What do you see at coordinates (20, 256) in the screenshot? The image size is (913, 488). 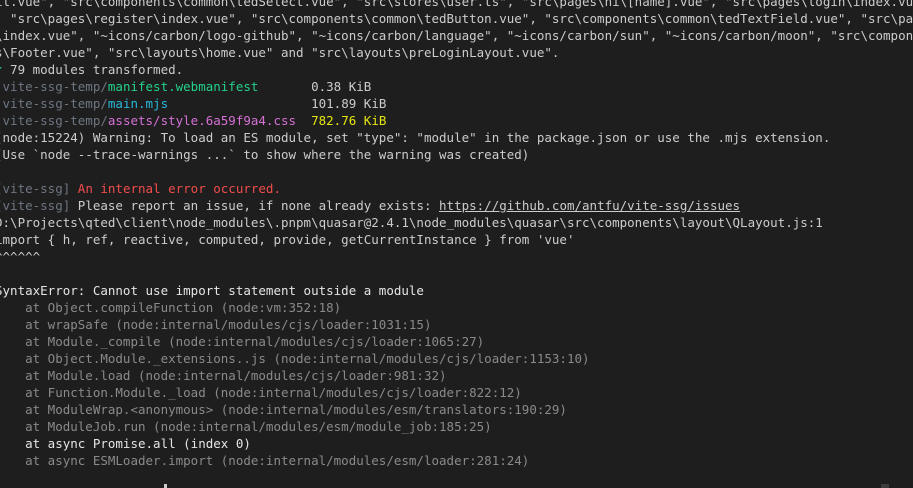 I see `caret-line: ^^^^^^` at bounding box center [20, 256].